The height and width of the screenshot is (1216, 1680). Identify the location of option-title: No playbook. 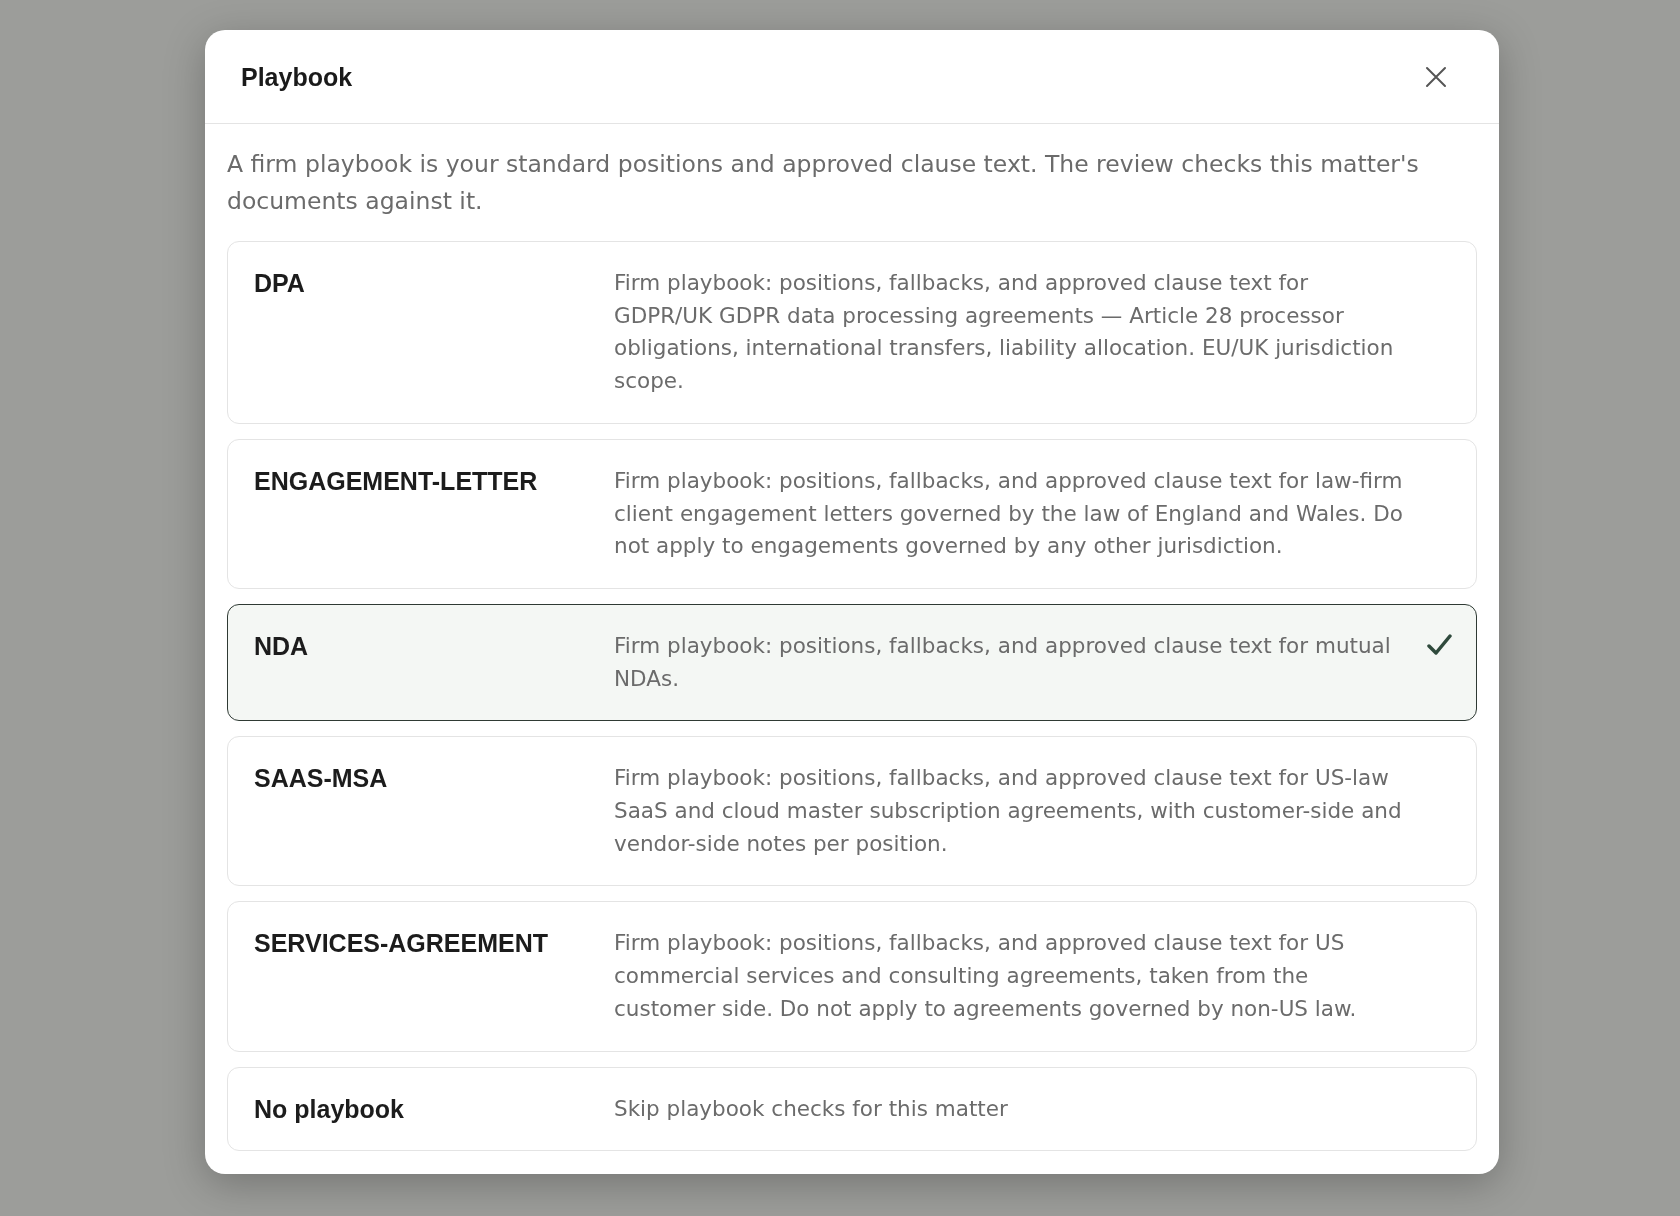
(329, 1109).